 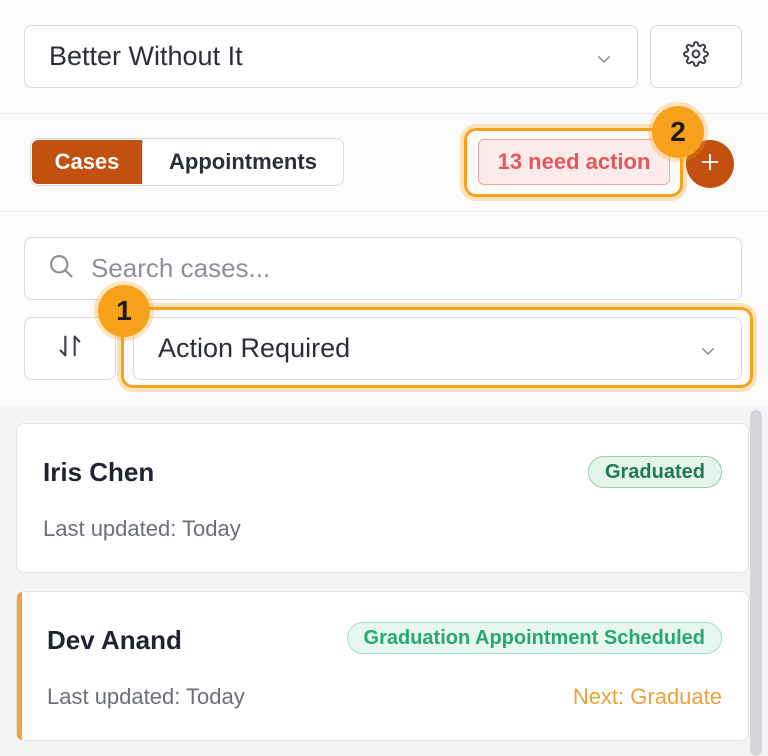 What do you see at coordinates (574, 162) in the screenshot?
I see `need-action-badge: 13 need action` at bounding box center [574, 162].